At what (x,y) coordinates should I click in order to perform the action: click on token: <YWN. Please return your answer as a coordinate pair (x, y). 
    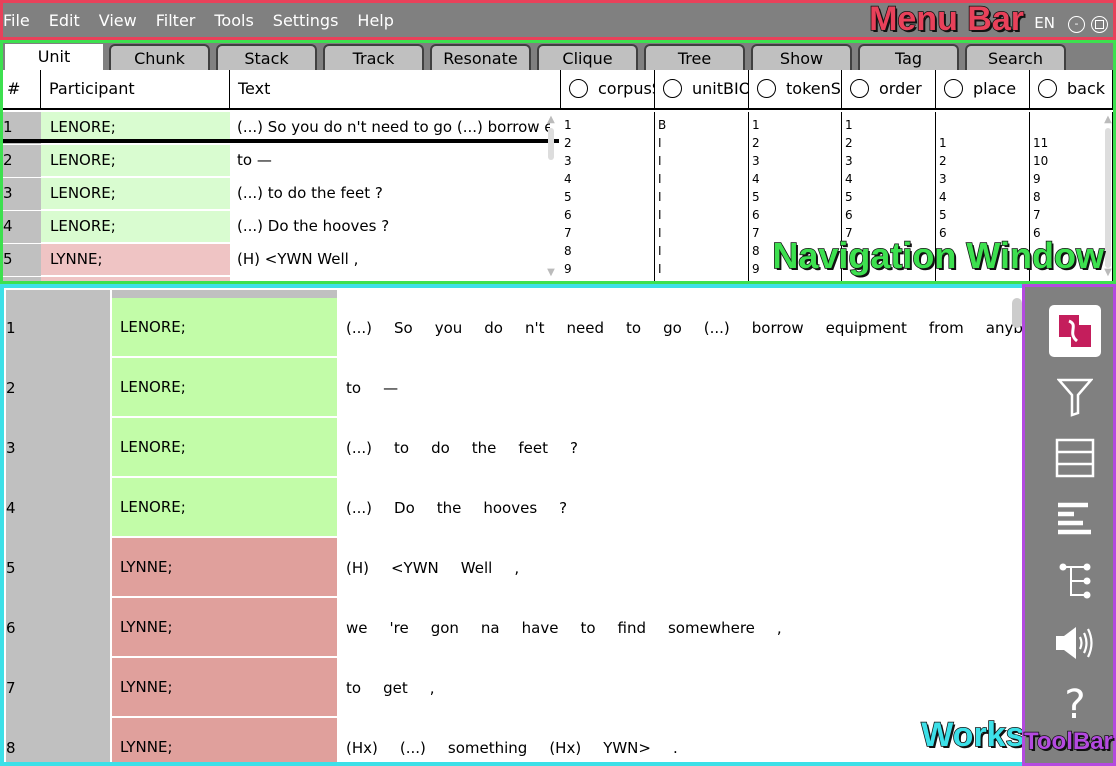
    Looking at the image, I should click on (415, 568).